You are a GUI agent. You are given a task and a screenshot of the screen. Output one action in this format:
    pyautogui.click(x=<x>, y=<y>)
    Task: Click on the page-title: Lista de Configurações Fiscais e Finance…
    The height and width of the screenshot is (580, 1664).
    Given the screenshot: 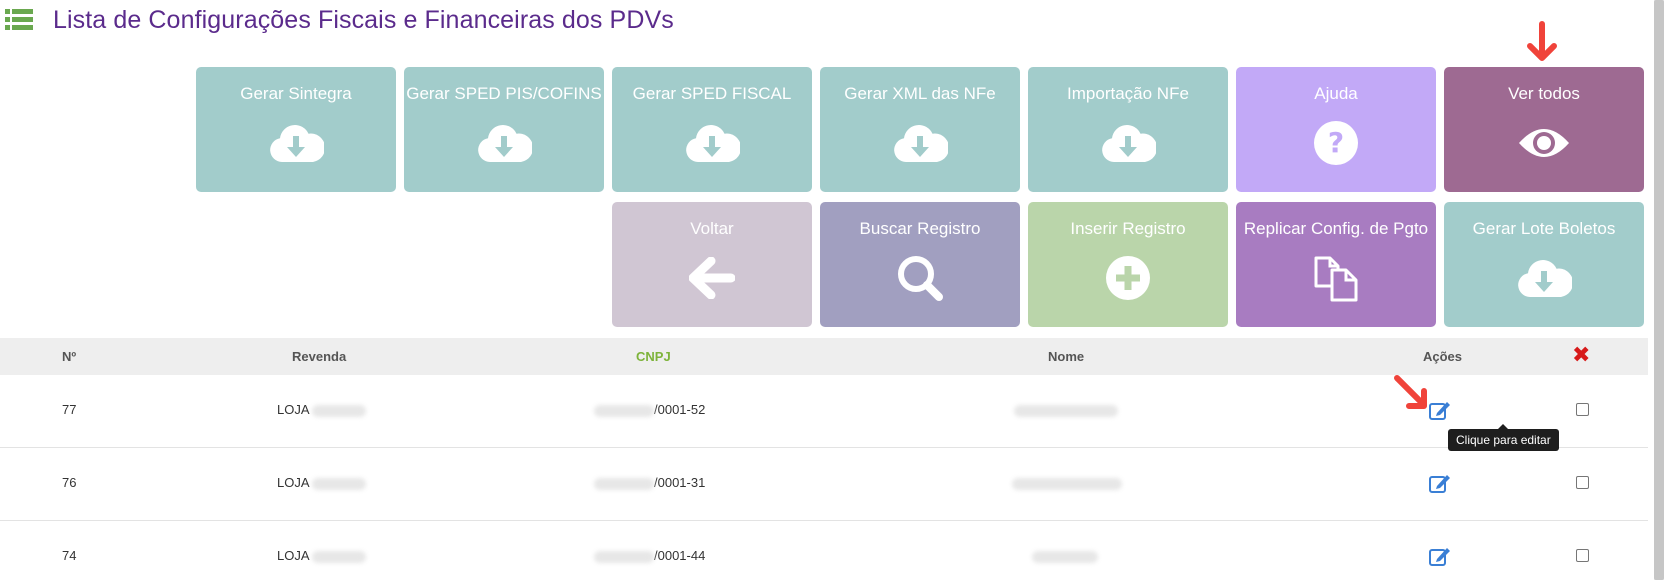 What is the action you would take?
    pyautogui.click(x=363, y=20)
    